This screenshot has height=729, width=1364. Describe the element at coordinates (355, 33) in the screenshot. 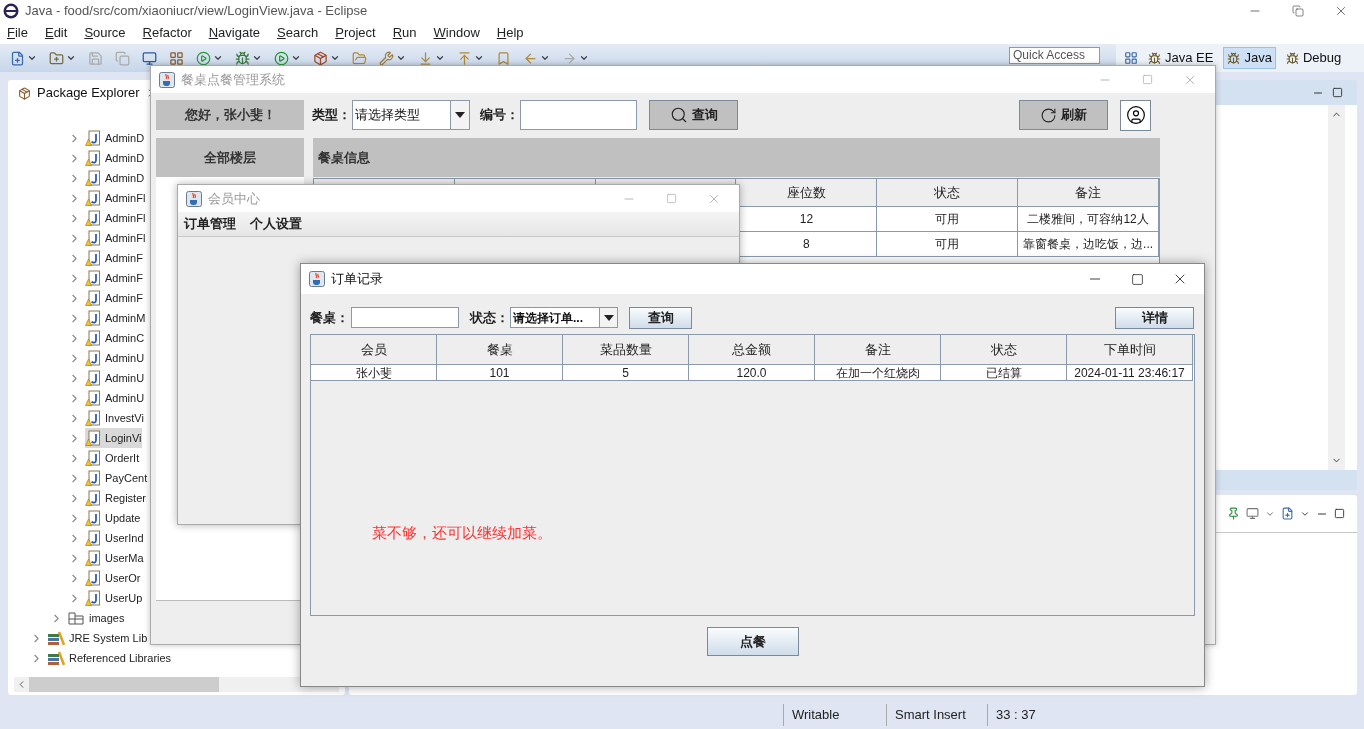

I see `menu-item: Project` at that location.